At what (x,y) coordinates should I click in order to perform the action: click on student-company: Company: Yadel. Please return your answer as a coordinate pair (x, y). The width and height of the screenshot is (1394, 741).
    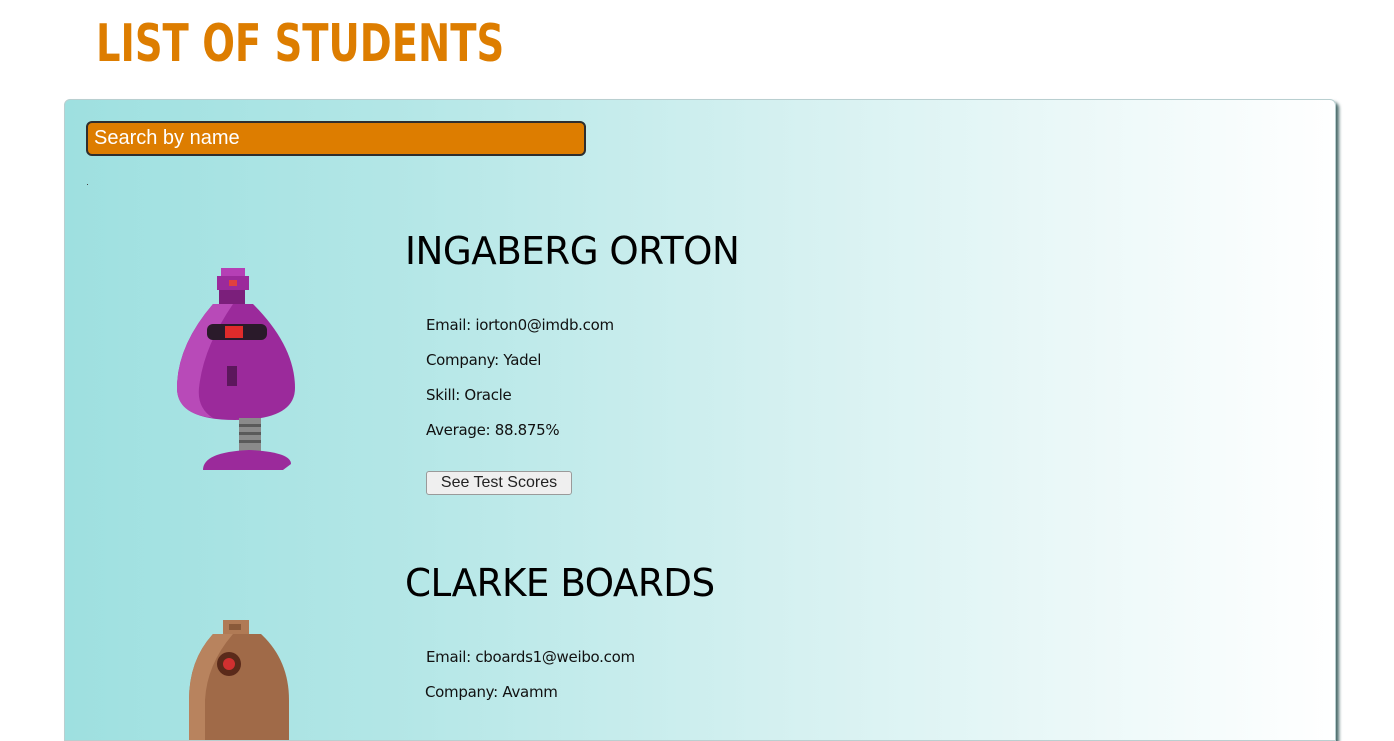
    Looking at the image, I should click on (484, 360).